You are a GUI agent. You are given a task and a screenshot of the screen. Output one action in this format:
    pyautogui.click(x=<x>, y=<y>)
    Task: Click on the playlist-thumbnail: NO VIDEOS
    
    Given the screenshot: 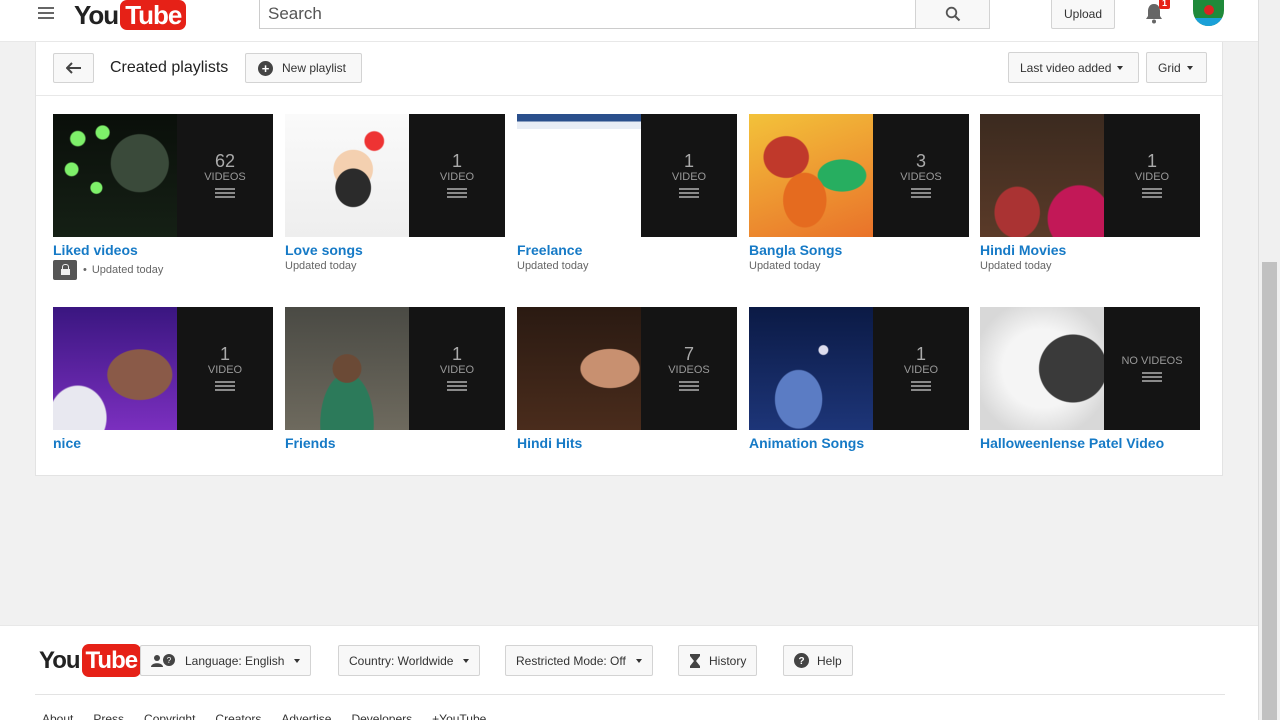 What is the action you would take?
    pyautogui.click(x=1090, y=368)
    